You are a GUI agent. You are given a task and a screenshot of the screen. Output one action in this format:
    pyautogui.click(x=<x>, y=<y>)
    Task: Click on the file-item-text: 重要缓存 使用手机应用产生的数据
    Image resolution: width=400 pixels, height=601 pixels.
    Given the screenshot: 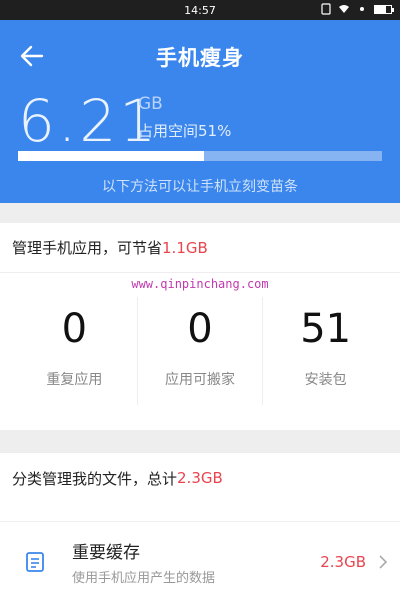 What is the action you would take?
    pyautogui.click(x=196, y=562)
    